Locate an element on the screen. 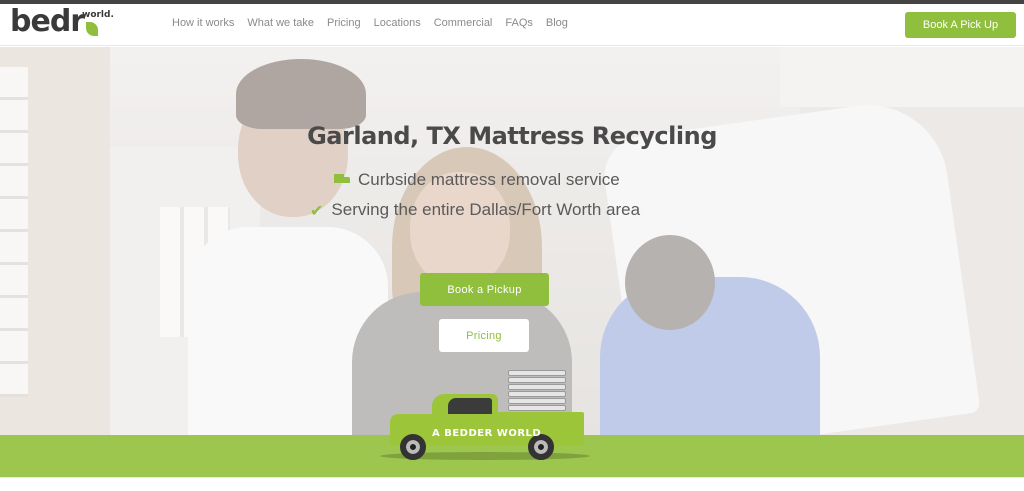 The height and width of the screenshot is (491, 1024). book-pickup-button: Book a Pickup is located at coordinates (484, 289).